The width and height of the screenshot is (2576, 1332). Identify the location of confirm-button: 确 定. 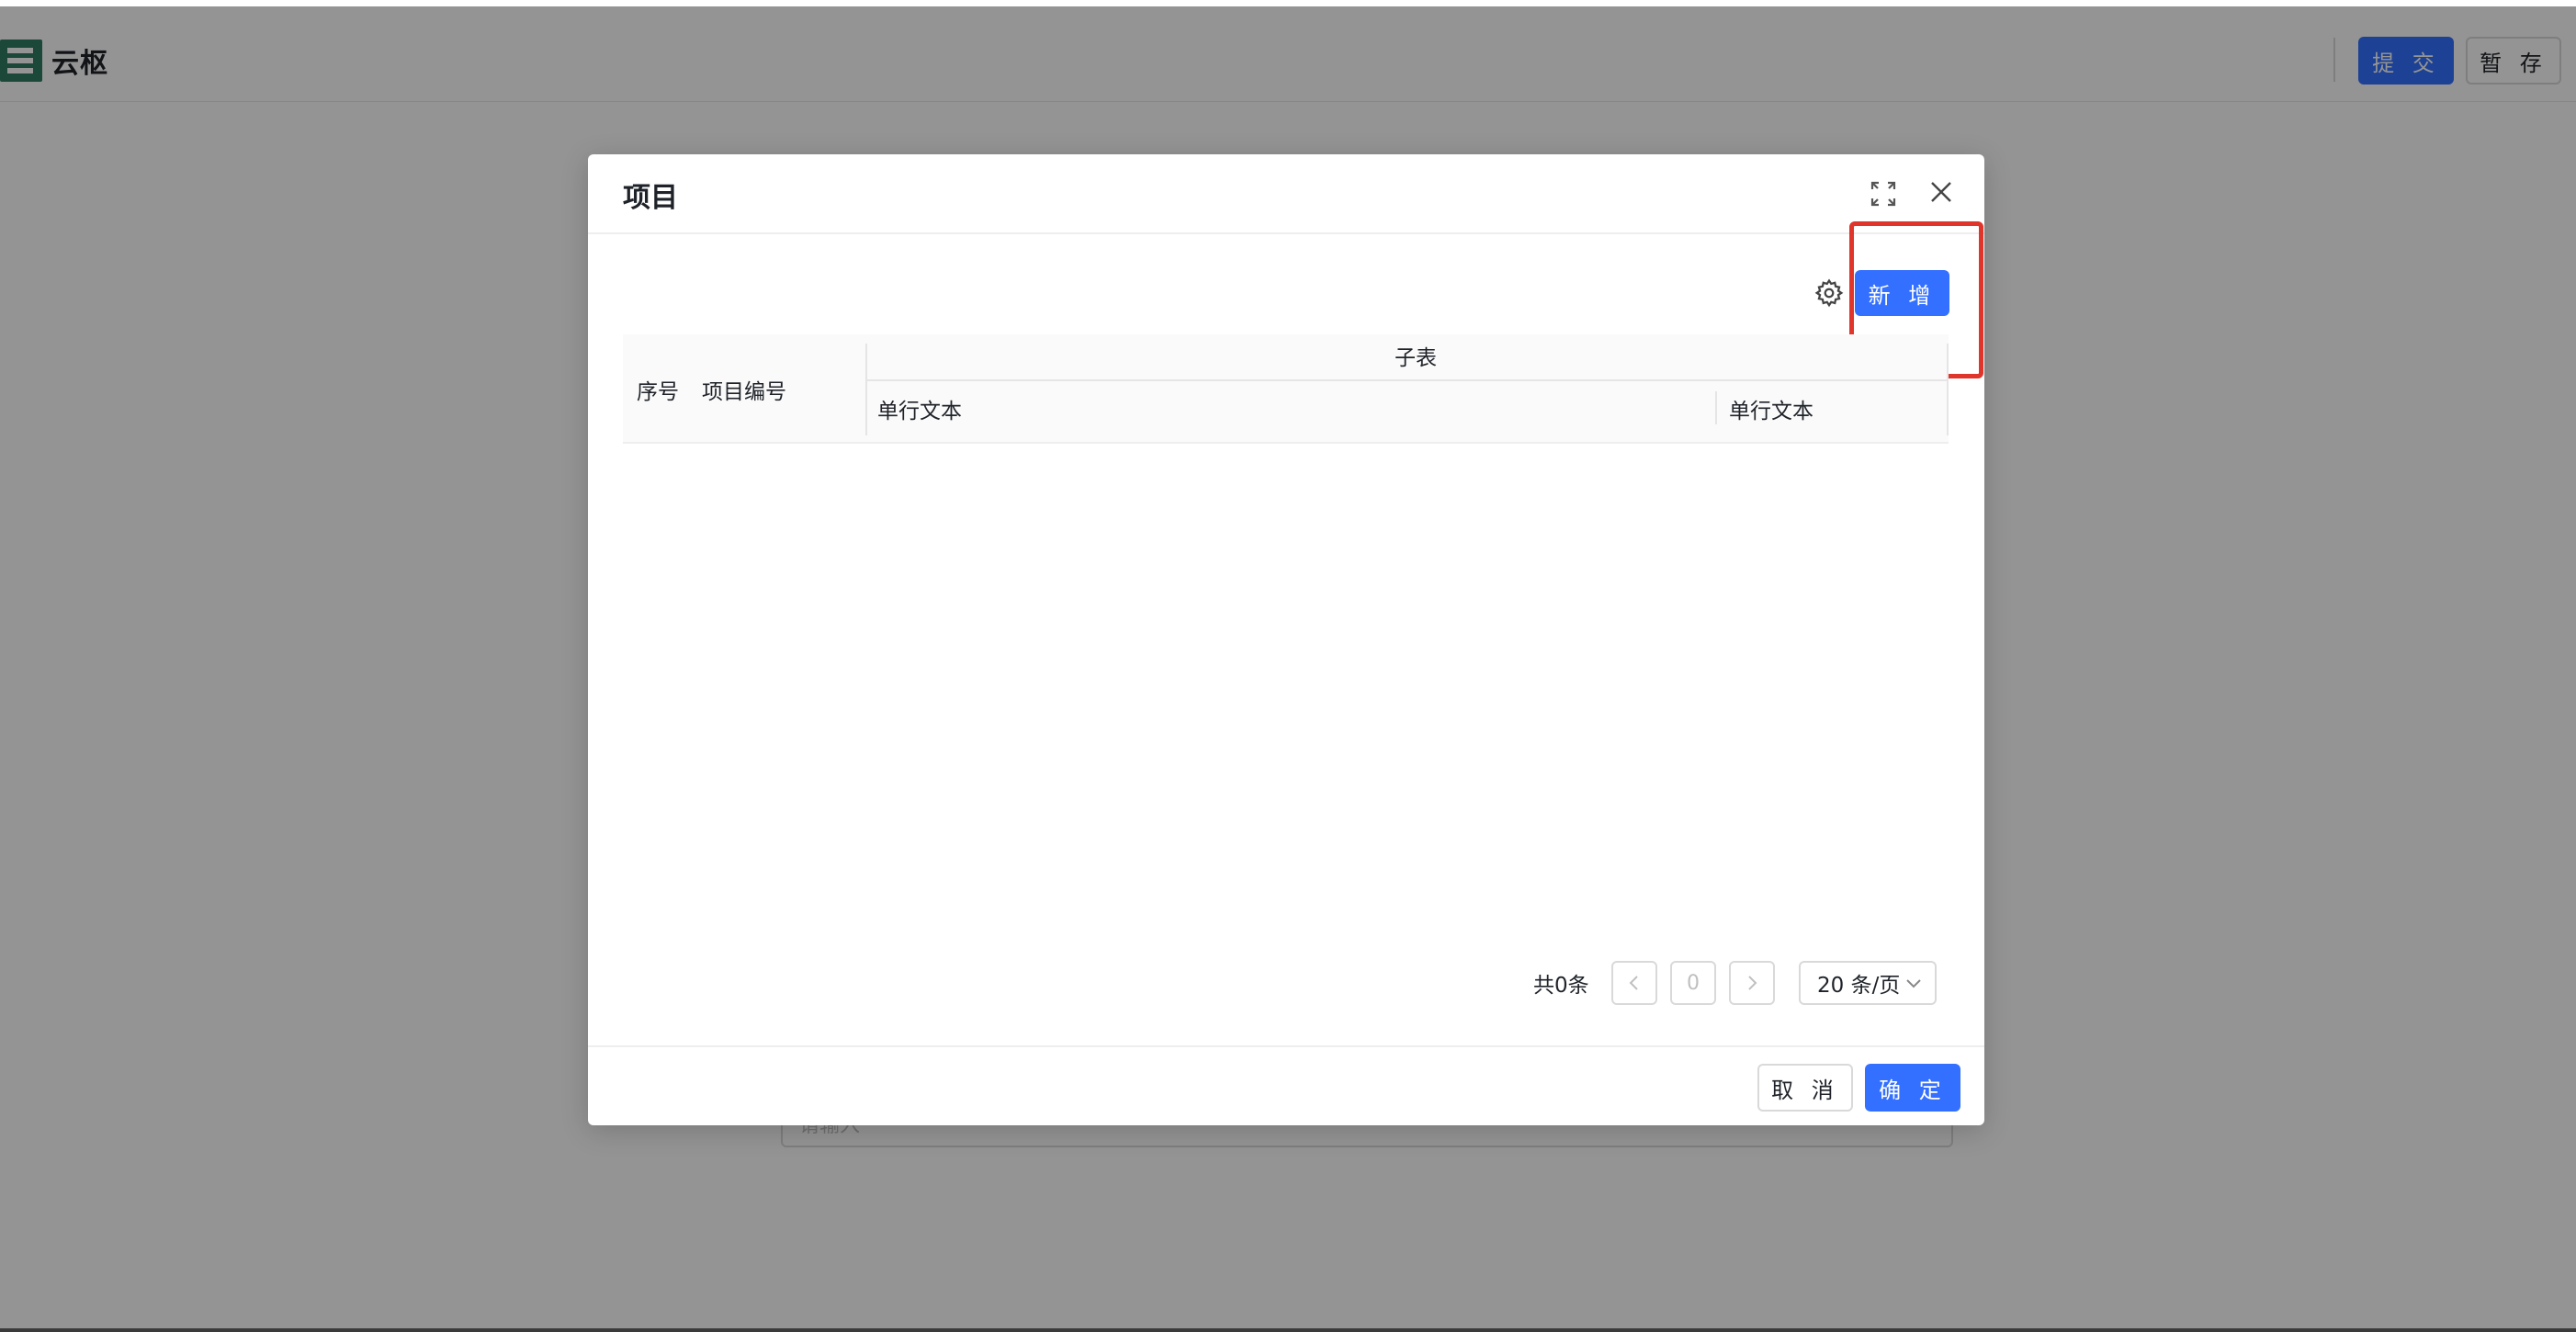
(1912, 1088).